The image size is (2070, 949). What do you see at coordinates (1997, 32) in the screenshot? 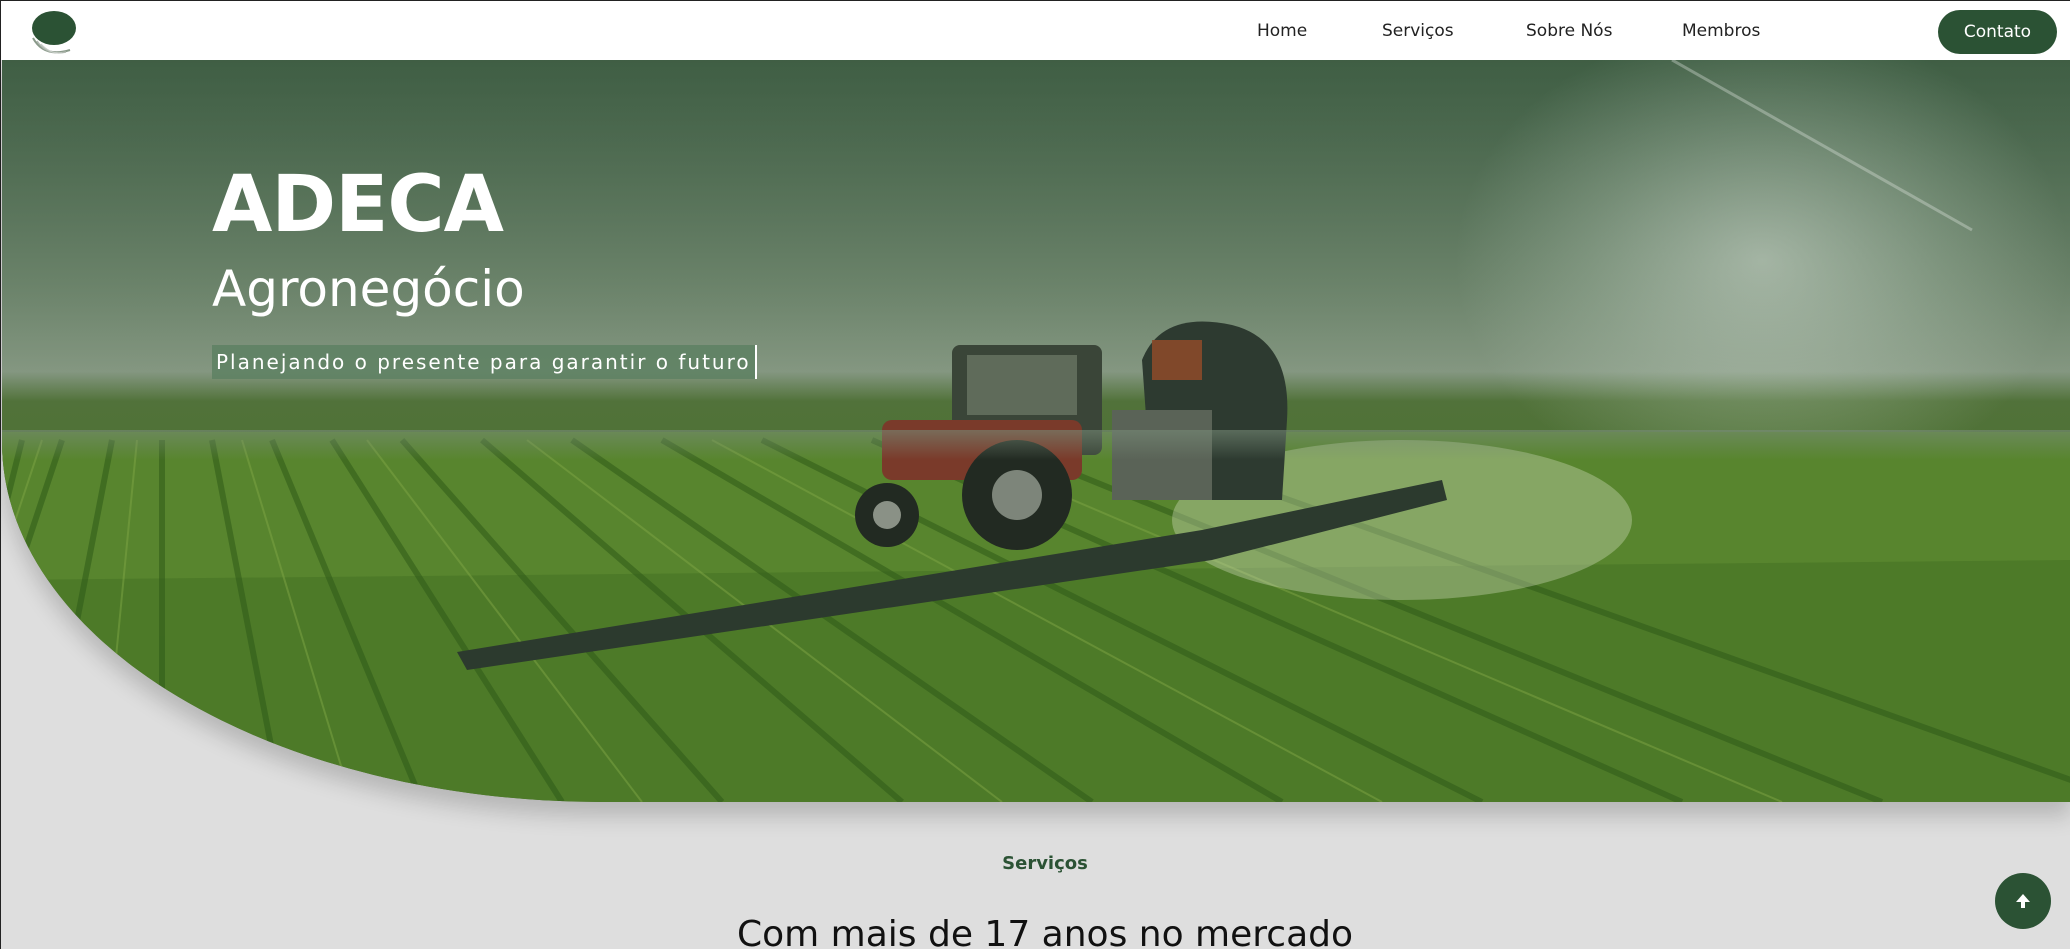
I see `contact-button: Contato` at bounding box center [1997, 32].